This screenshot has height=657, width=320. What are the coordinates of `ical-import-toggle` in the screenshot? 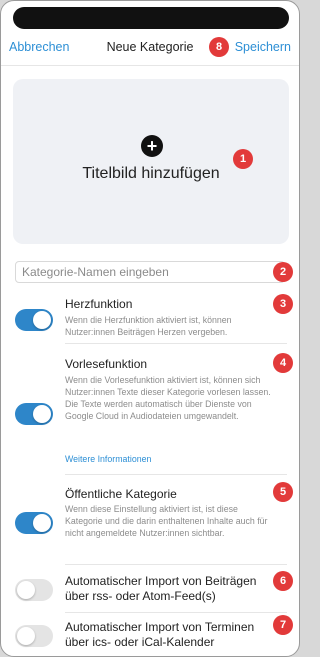 It's located at (34, 636).